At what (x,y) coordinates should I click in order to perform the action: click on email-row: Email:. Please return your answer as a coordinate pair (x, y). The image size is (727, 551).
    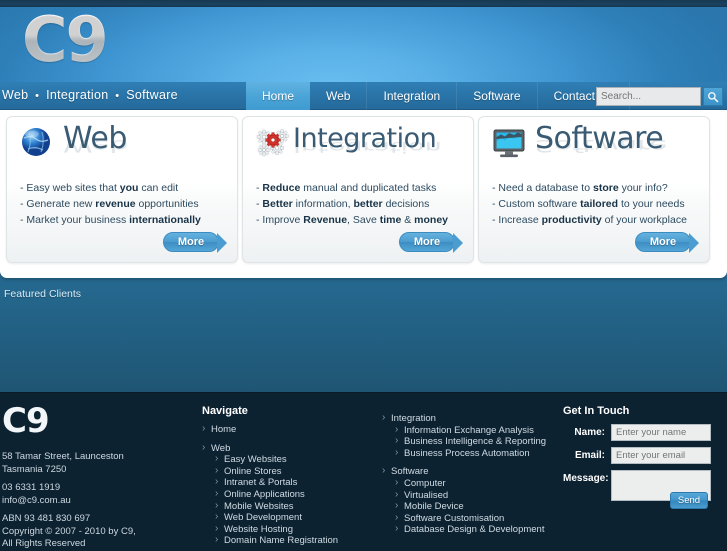
    Looking at the image, I should click on (643, 455).